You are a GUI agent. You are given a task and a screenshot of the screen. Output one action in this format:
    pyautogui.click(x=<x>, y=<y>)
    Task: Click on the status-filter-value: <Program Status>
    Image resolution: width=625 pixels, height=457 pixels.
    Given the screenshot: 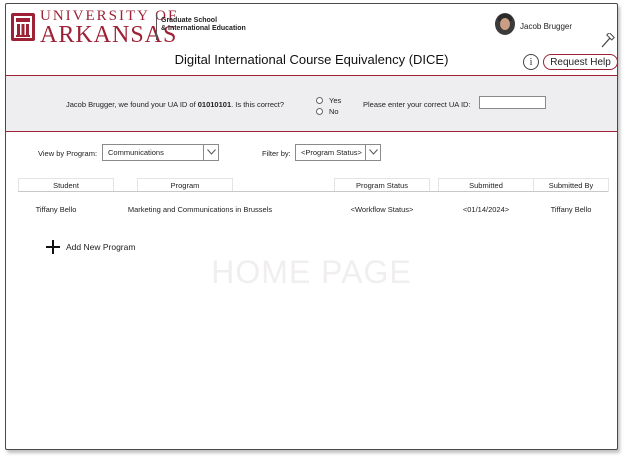 What is the action you would take?
    pyautogui.click(x=331, y=152)
    